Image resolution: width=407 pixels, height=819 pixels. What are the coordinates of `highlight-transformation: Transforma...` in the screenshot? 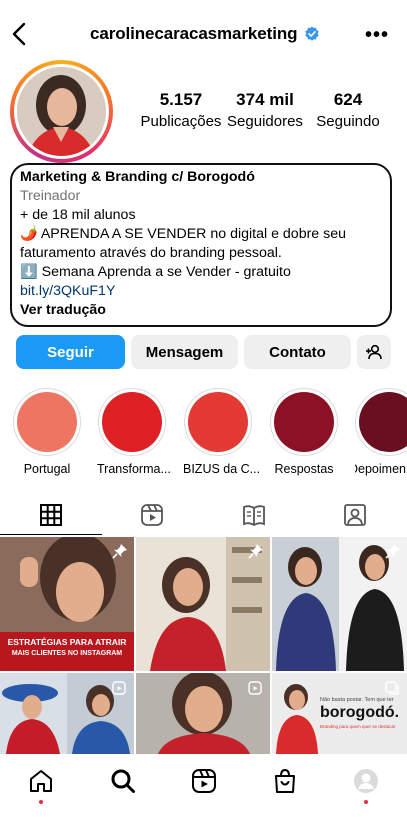 It's located at (134, 432).